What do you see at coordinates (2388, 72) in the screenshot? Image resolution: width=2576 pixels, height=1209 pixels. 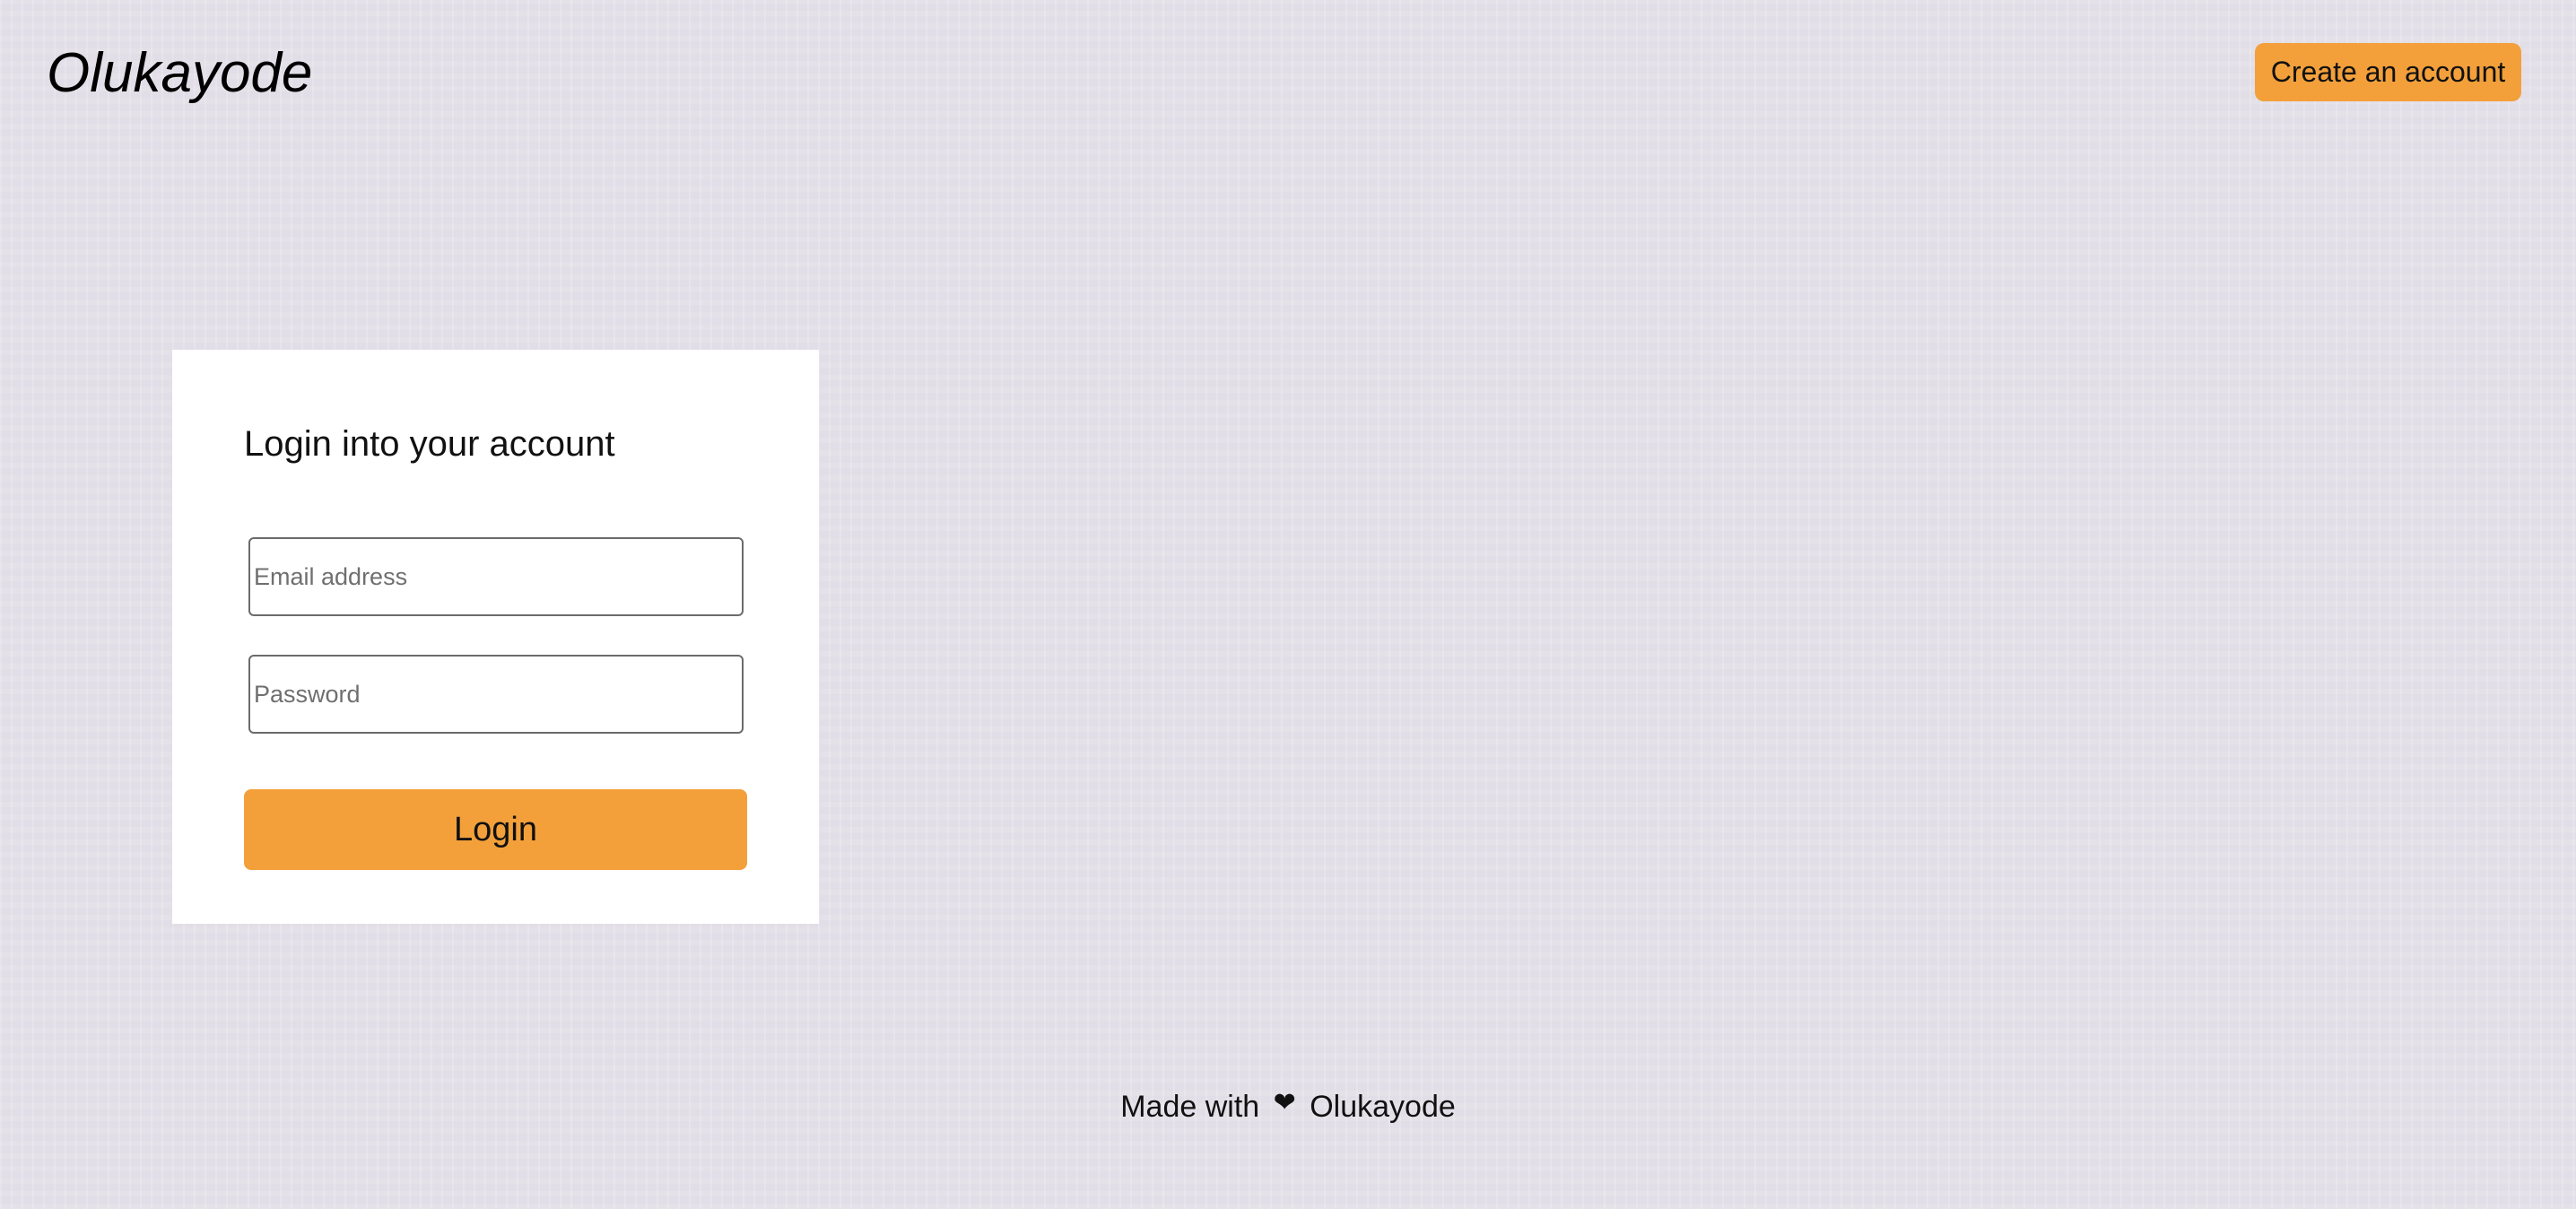 I see `create-account-button: Create an account` at bounding box center [2388, 72].